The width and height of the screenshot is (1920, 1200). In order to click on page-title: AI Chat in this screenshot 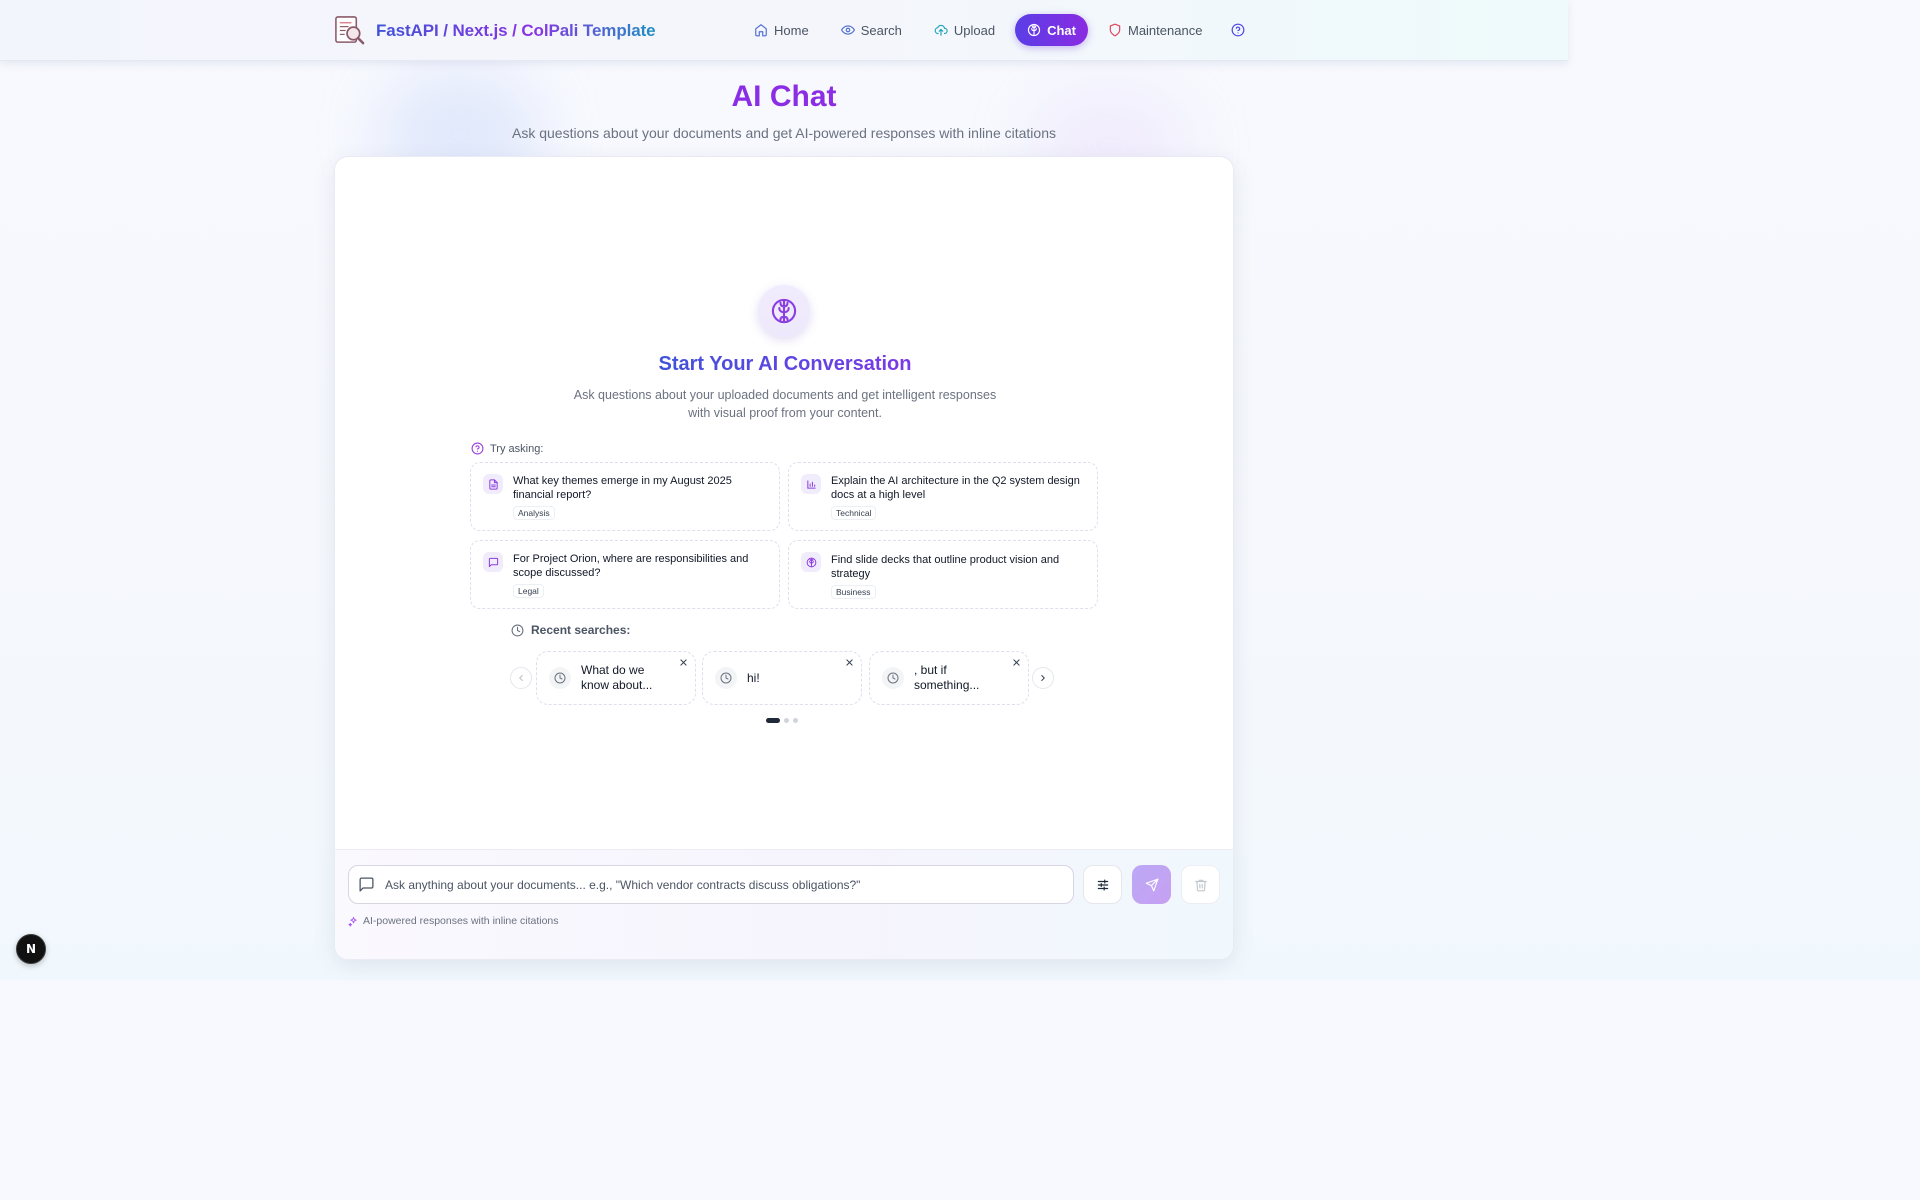, I will do `click(784, 97)`.